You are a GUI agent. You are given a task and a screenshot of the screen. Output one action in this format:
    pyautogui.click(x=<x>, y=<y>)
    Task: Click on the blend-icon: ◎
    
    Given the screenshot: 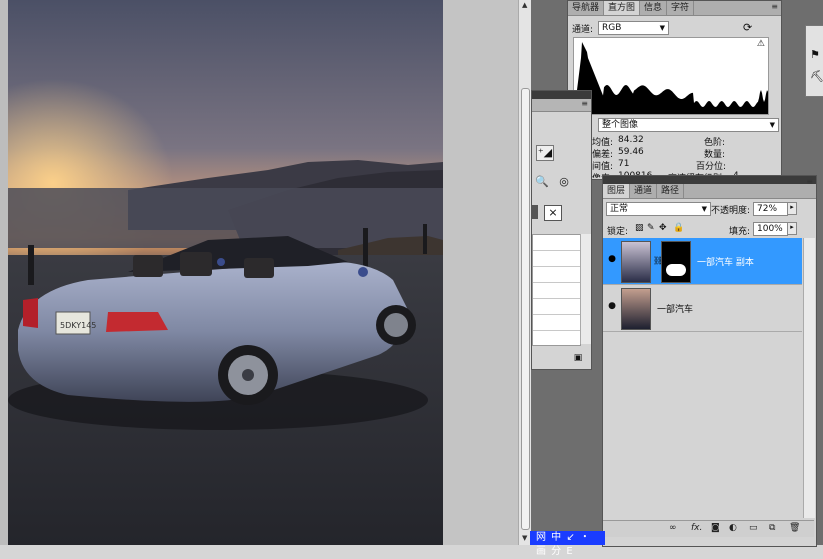 What is the action you would take?
    pyautogui.click(x=564, y=182)
    